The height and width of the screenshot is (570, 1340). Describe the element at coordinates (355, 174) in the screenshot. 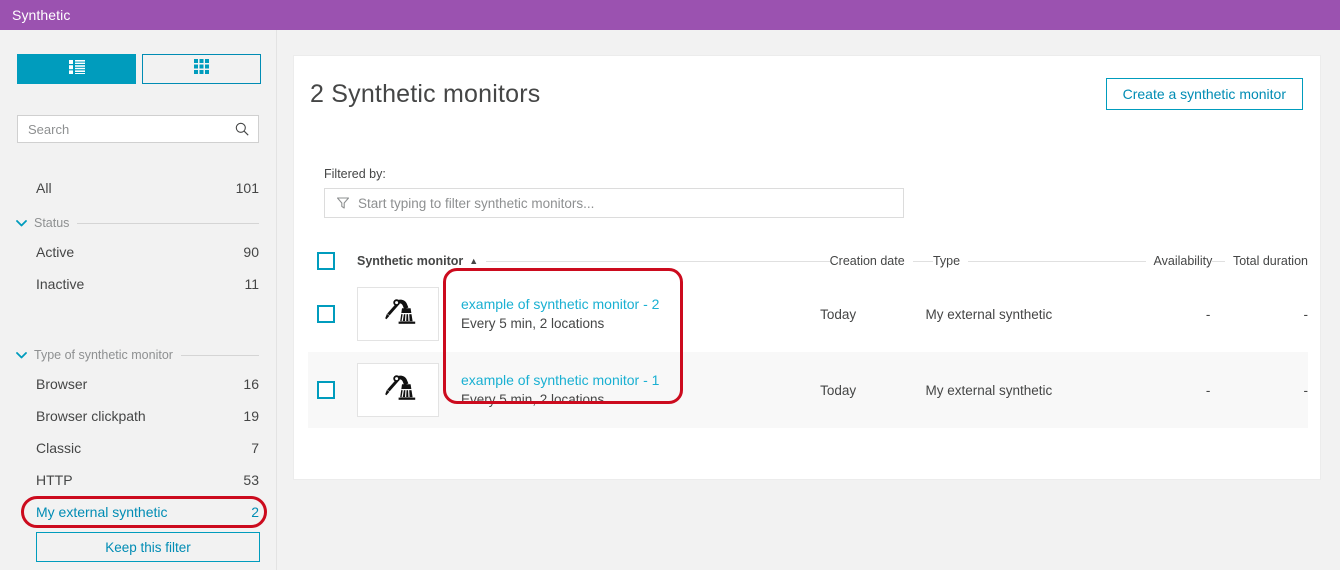

I see `filtered-by-label: Filtered by:` at that location.